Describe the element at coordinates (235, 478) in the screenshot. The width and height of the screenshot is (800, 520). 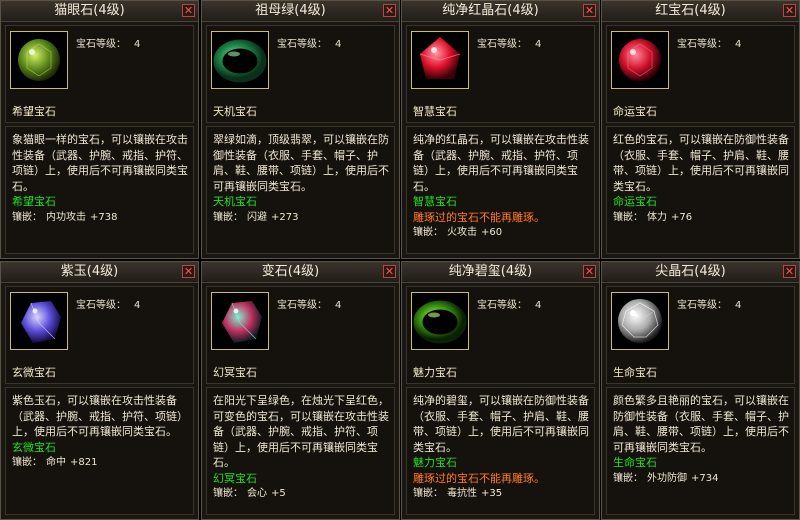
I see `gem-category-line: 幻冥宝石` at that location.